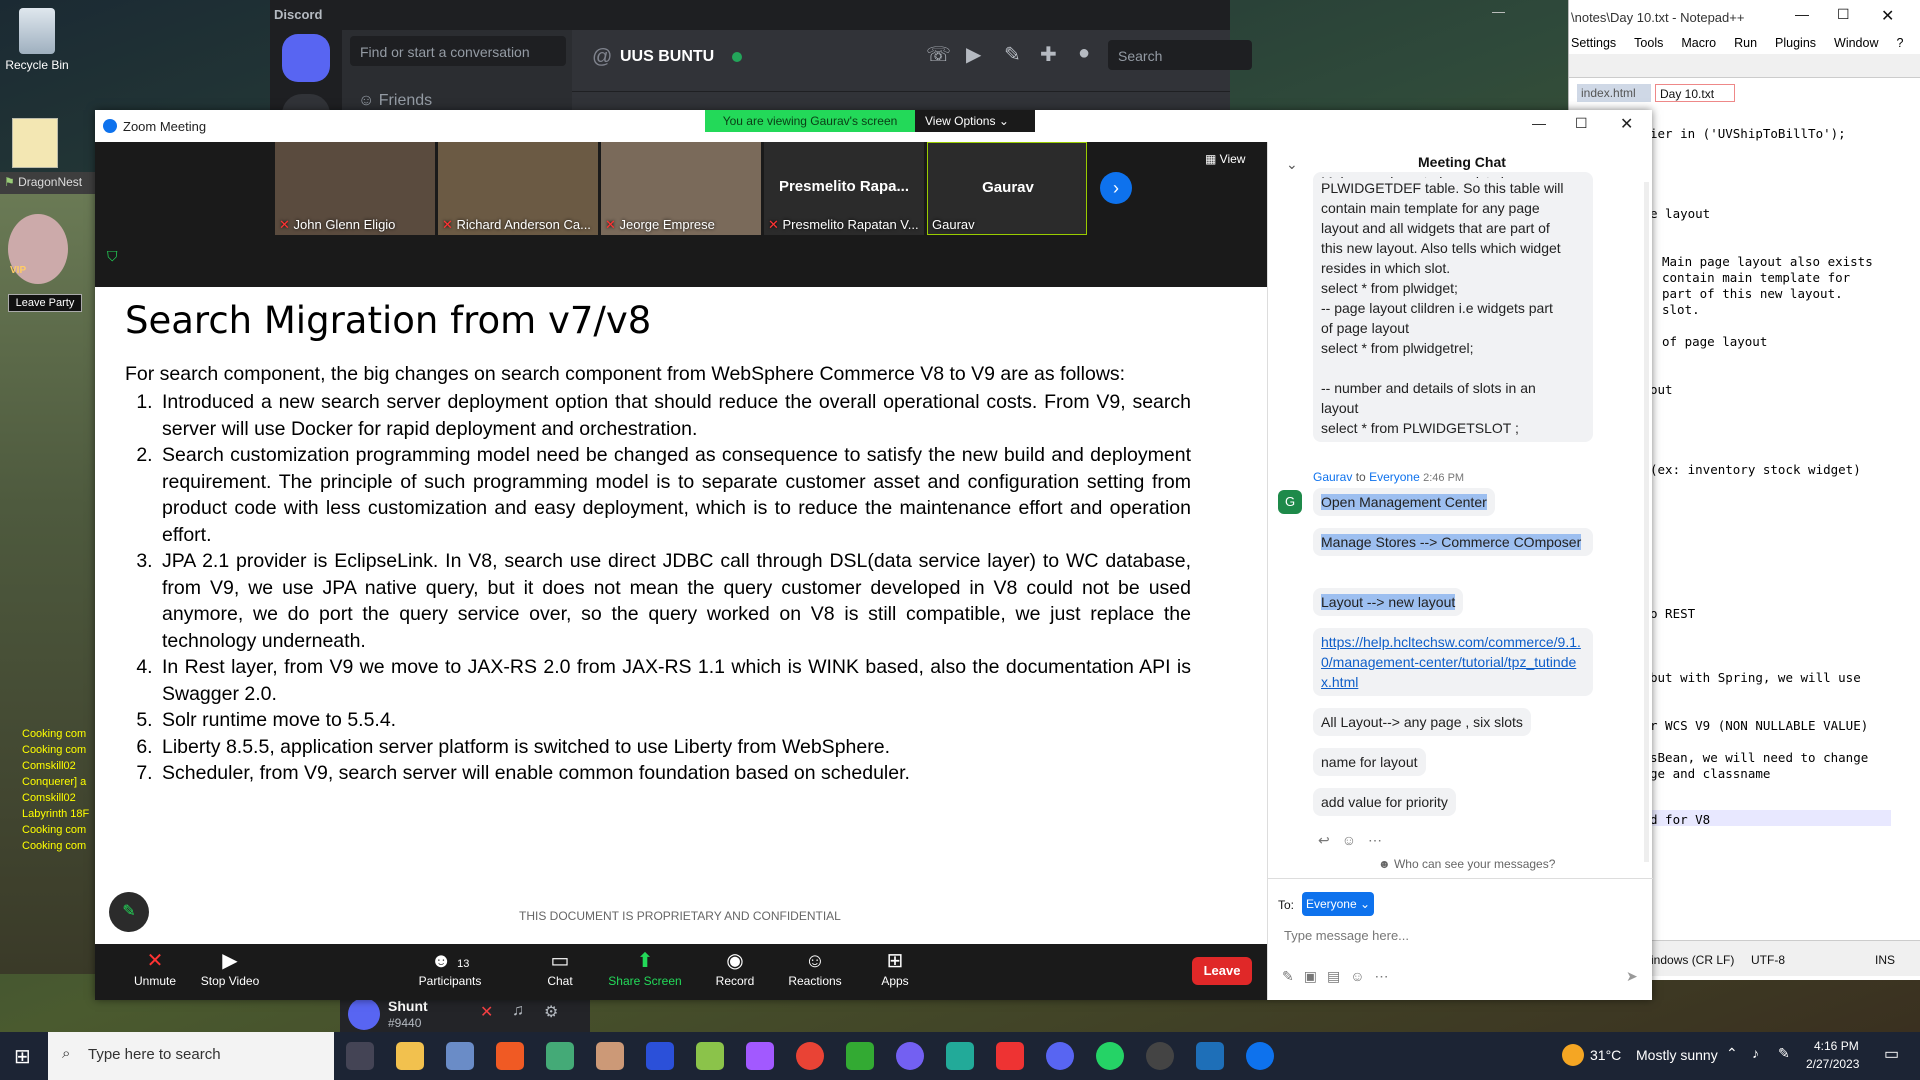  Describe the element at coordinates (1646, 522) in the screenshot. I see `chat-scrollbar` at that location.